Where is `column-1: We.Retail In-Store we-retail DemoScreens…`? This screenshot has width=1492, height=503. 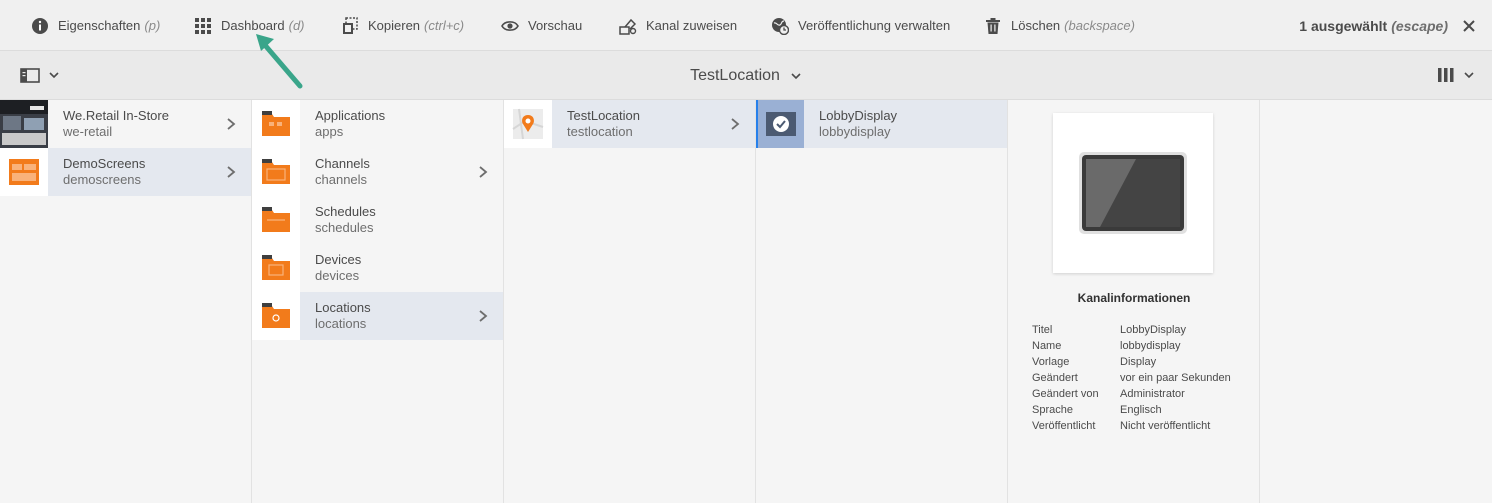 column-1: We.Retail In-Store we-retail DemoScreens… is located at coordinates (126, 301).